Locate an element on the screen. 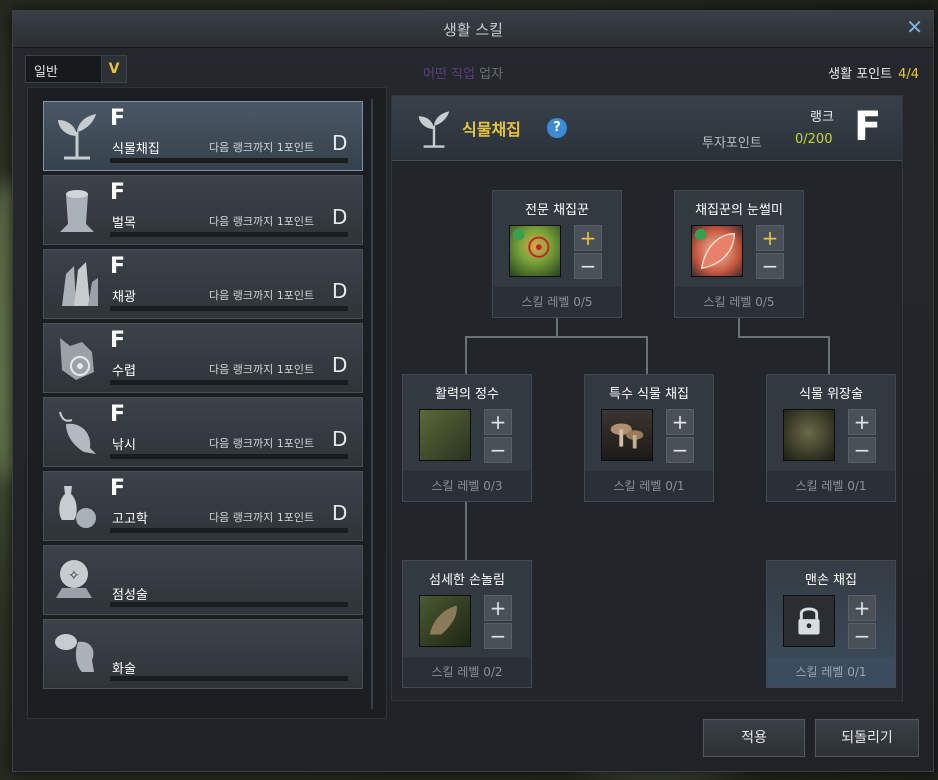 Image resolution: width=938 pixels, height=780 pixels. category-logging: F 벌목 다음 랭크까지 1포인트 D is located at coordinates (203, 210).